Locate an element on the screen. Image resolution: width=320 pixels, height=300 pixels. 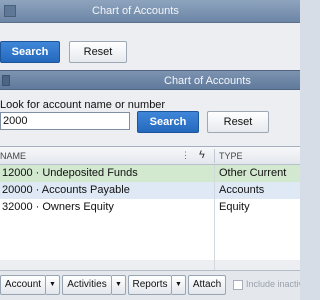
attach-button: Attach is located at coordinates (207, 285).